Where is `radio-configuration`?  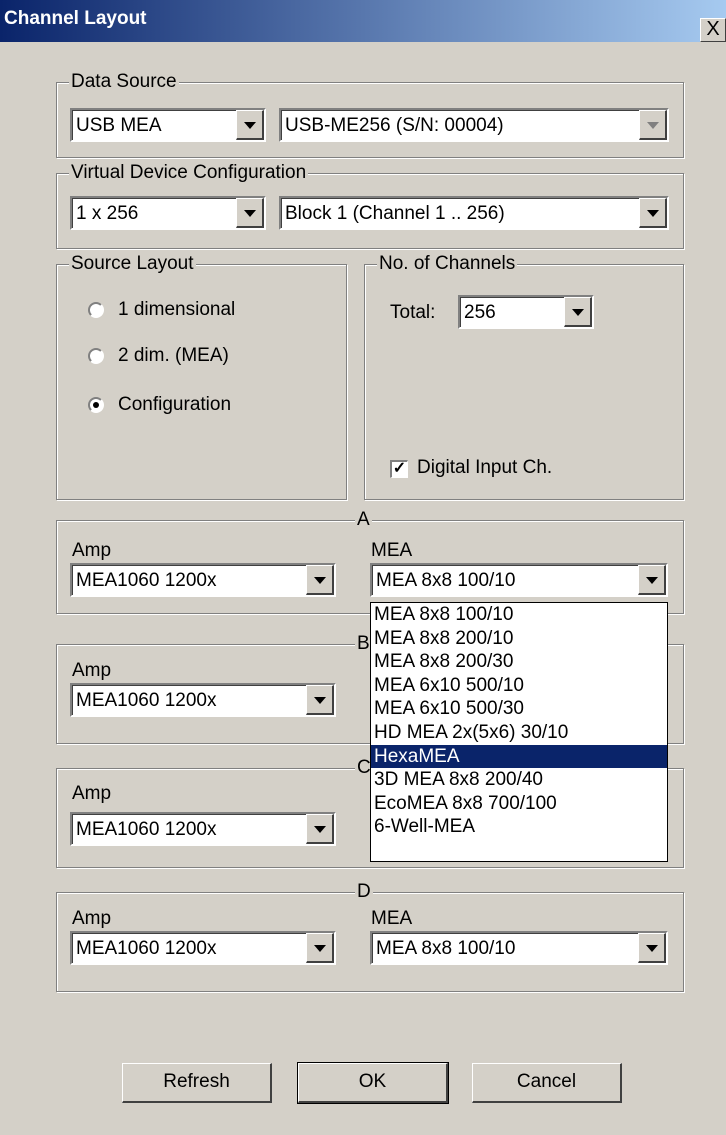 radio-configuration is located at coordinates (96, 405).